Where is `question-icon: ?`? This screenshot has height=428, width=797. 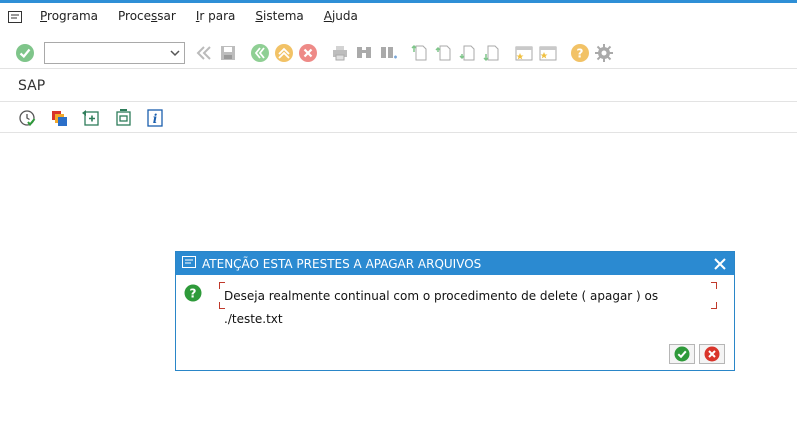 question-icon: ? is located at coordinates (193, 294).